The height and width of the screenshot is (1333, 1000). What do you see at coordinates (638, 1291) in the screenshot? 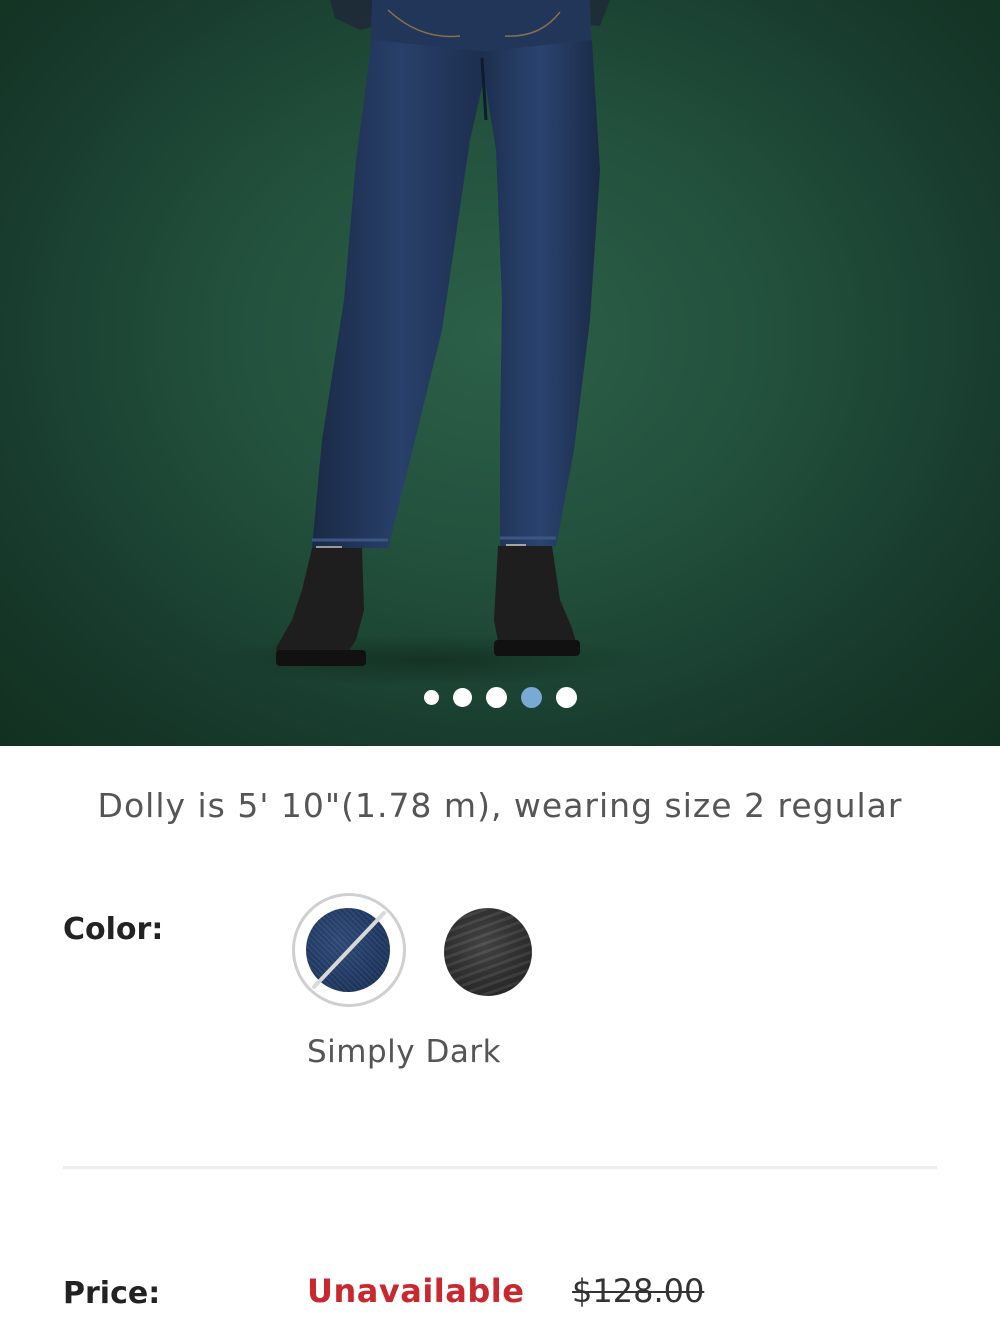
I see `original-price: $128.00` at bounding box center [638, 1291].